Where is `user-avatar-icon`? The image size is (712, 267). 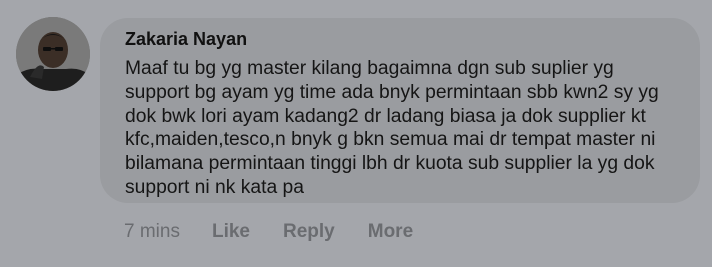 user-avatar-icon is located at coordinates (53, 54).